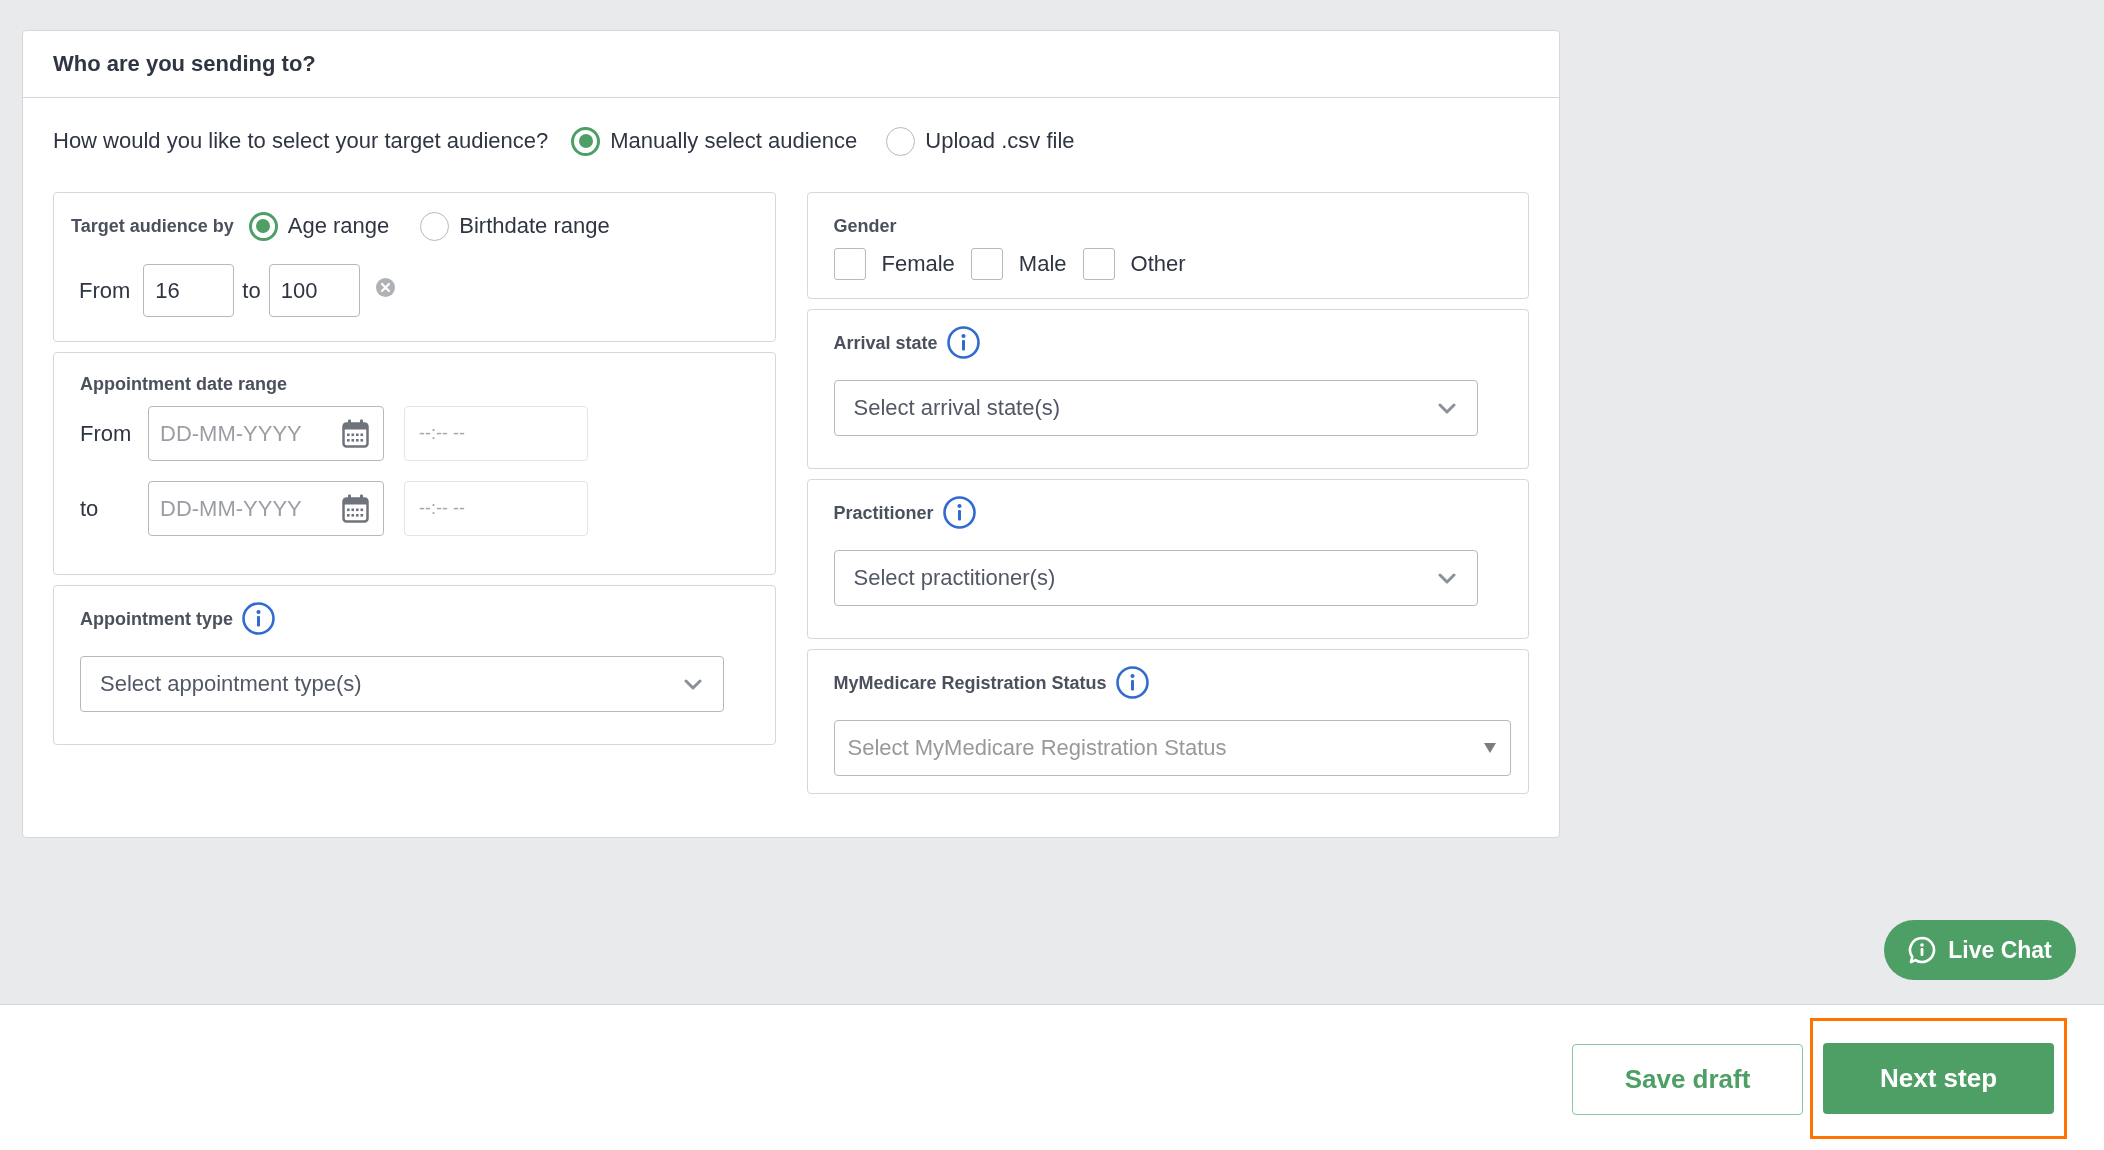 The height and width of the screenshot is (1150, 2104). Describe the element at coordinates (885, 342) in the screenshot. I see `field-label: Arrival state` at that location.